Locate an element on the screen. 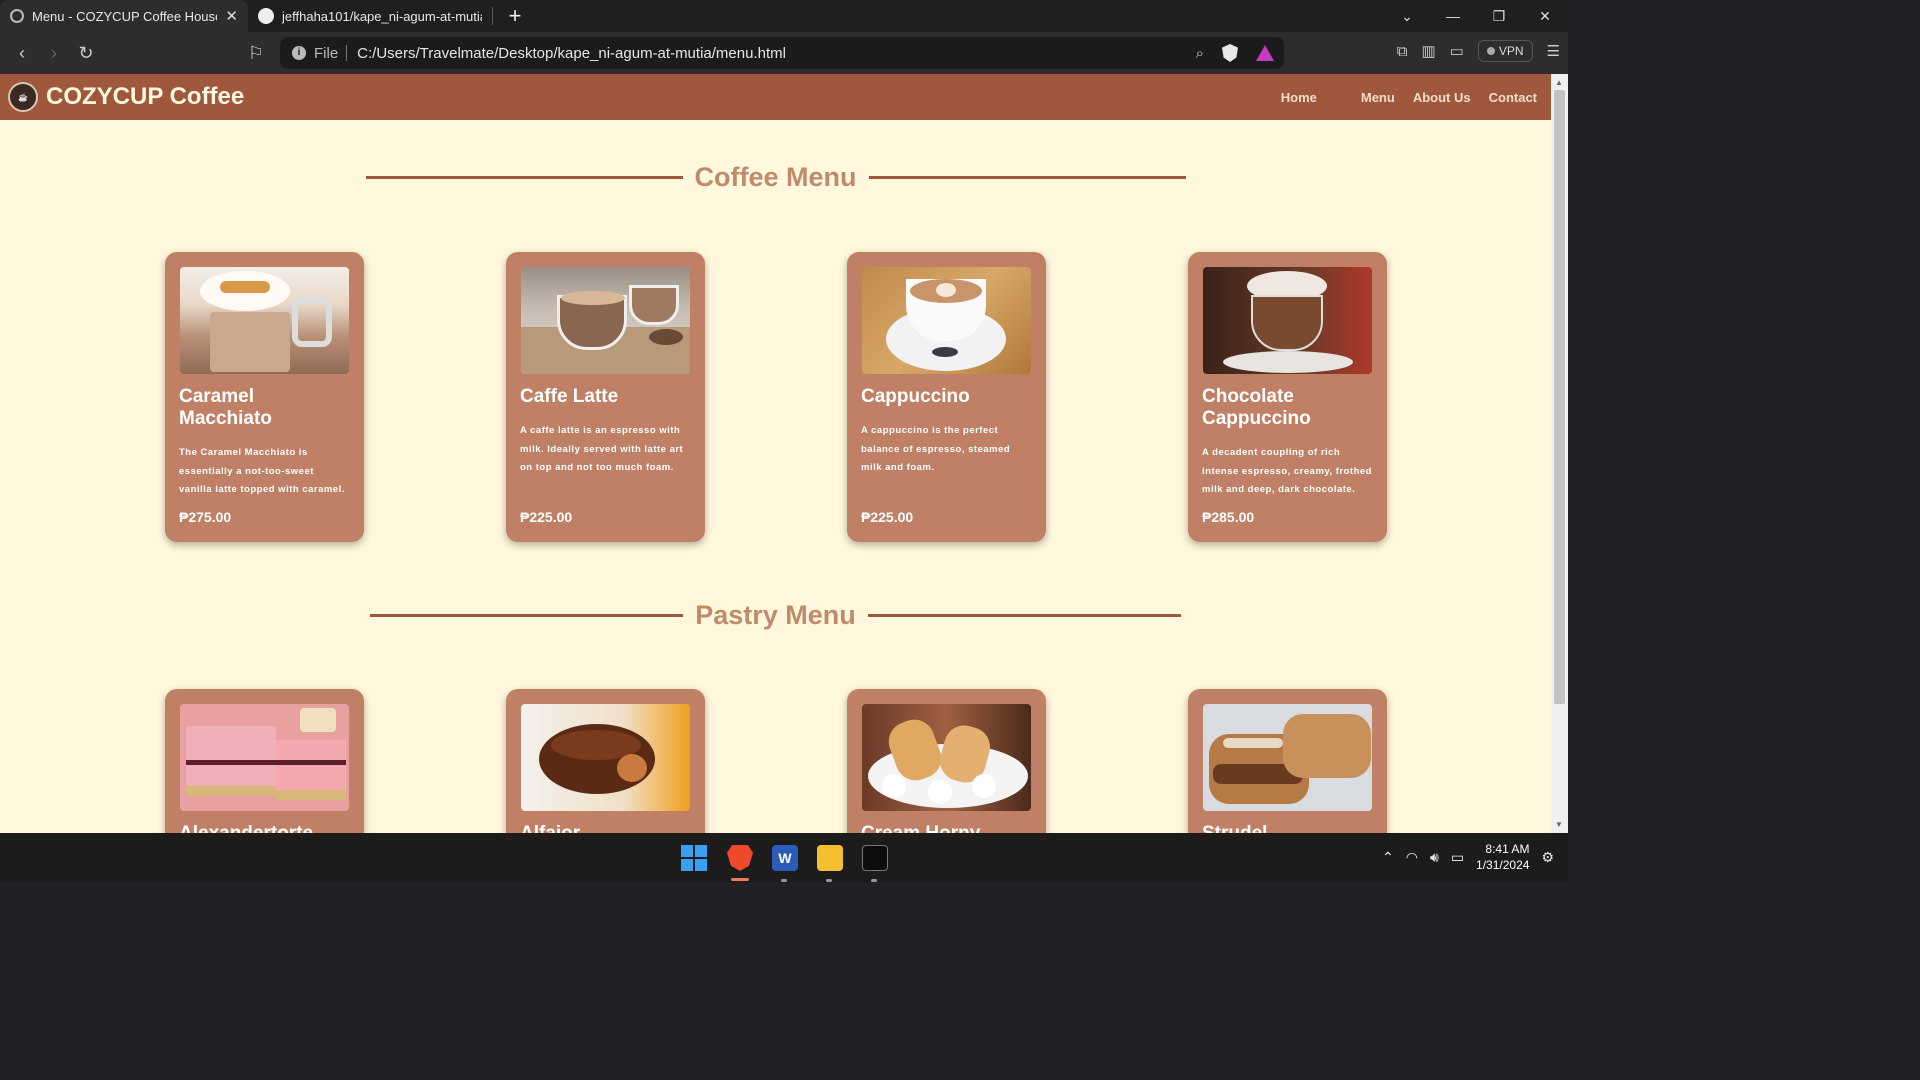  scrollbar-thumb is located at coordinates (1559, 397).